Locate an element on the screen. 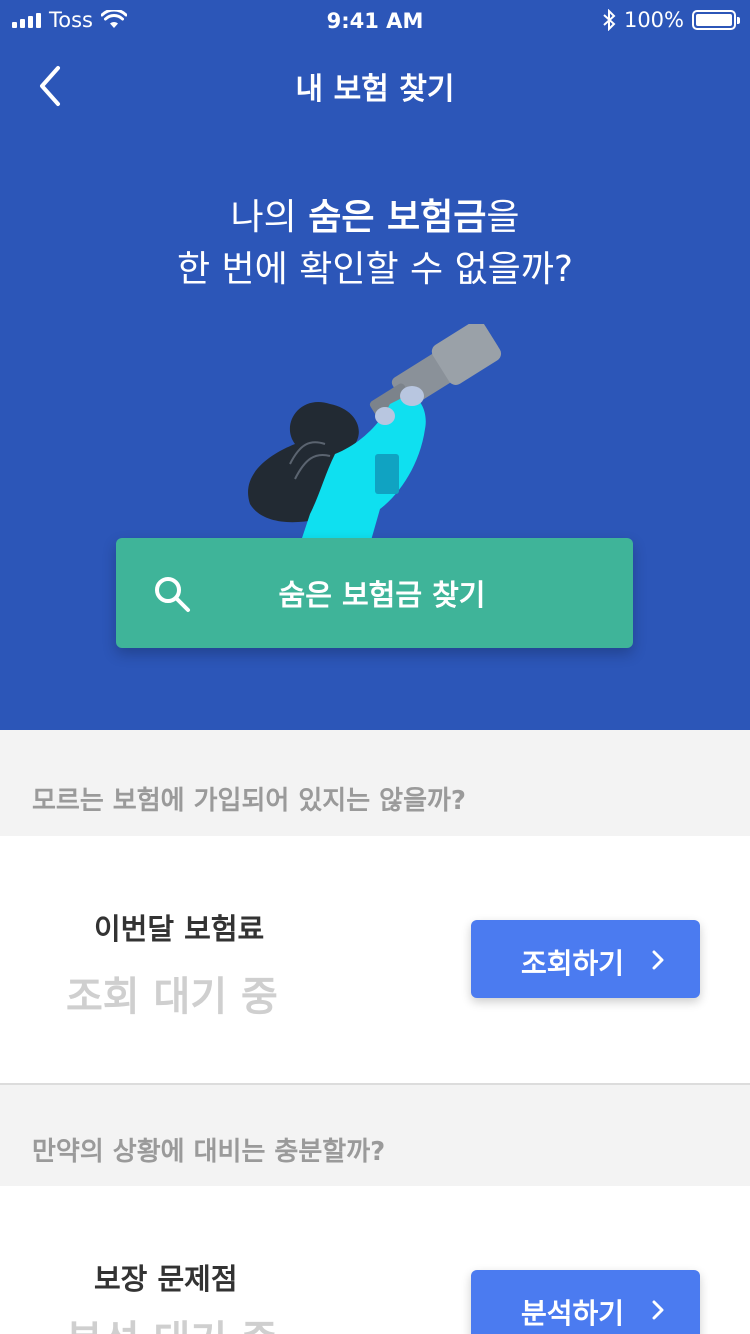 This screenshot has width=750, height=1334. find-button-label: 숨은 보험금 찾기 is located at coordinates (382, 595).